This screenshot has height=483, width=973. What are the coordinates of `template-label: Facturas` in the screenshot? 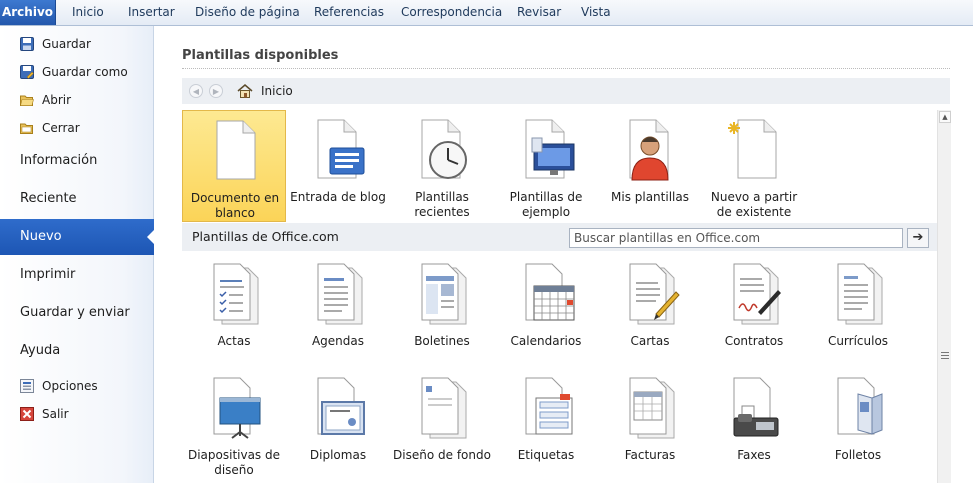 It's located at (650, 455).